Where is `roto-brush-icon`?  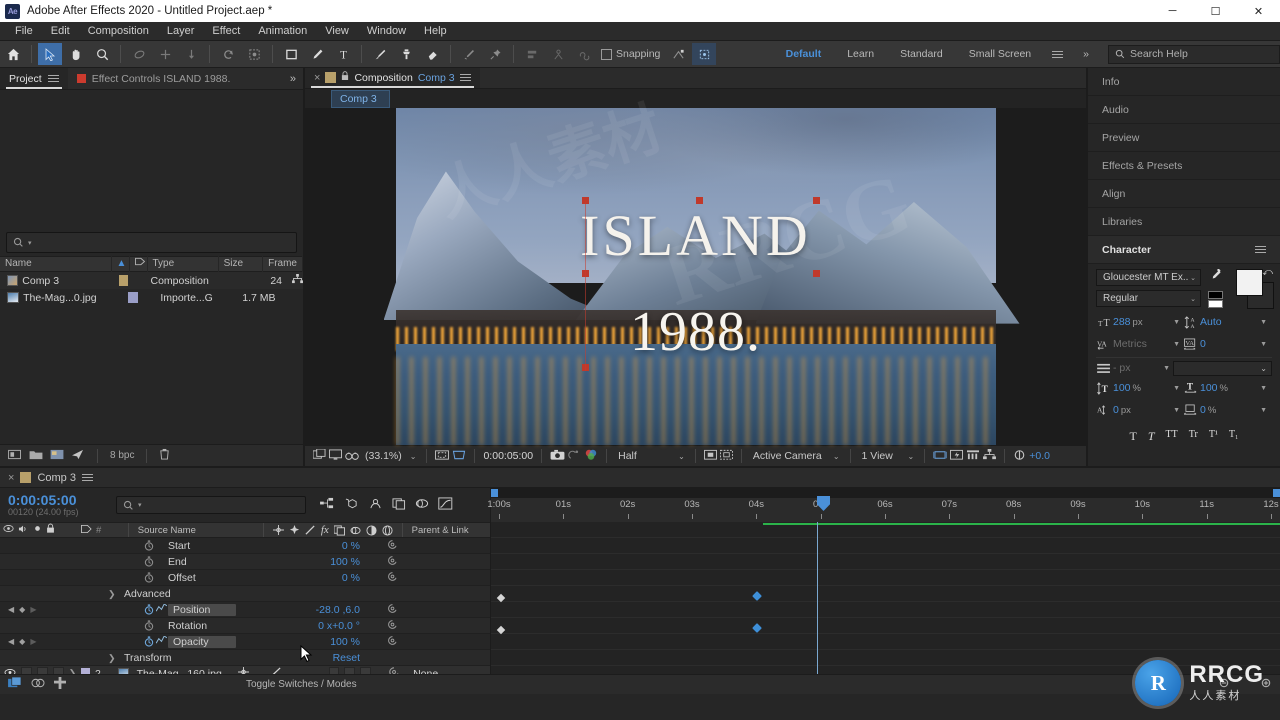 roto-brush-icon is located at coordinates (254, 54).